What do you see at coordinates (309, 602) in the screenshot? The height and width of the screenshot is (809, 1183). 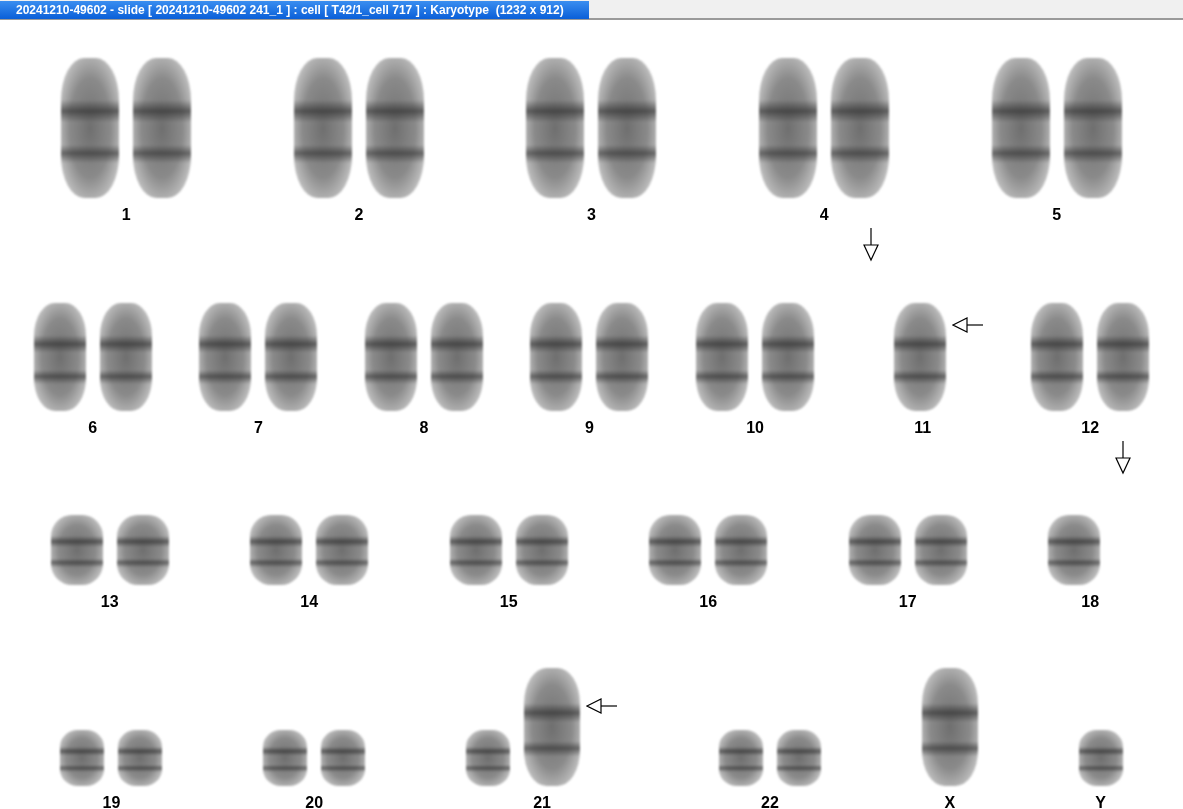 I see `chromosome-number: 14` at bounding box center [309, 602].